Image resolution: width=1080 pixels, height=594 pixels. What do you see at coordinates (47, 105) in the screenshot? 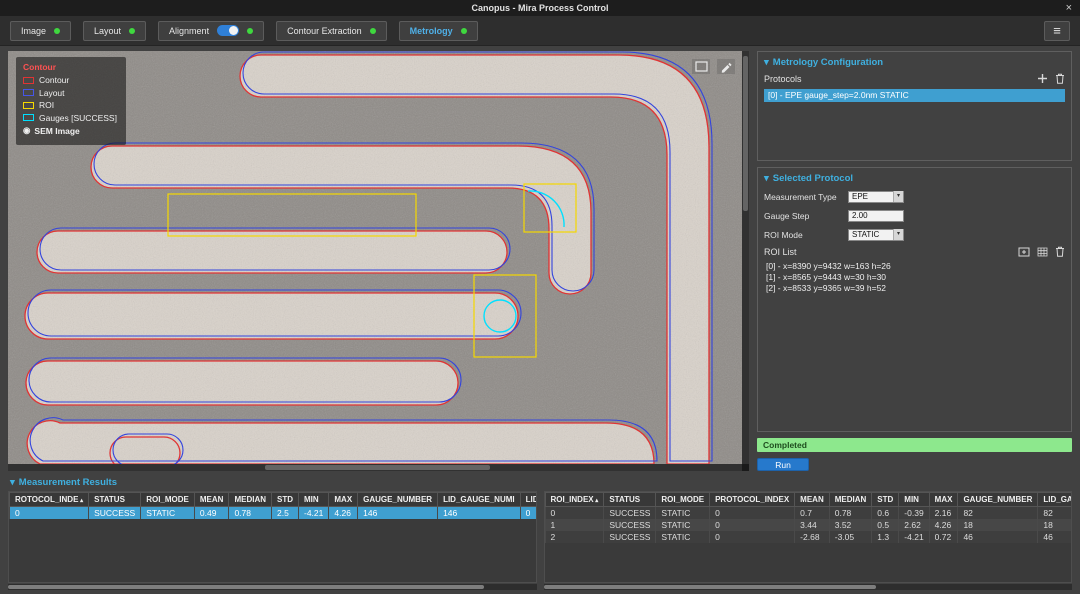
I see `legend-item-label: ROI` at bounding box center [47, 105].